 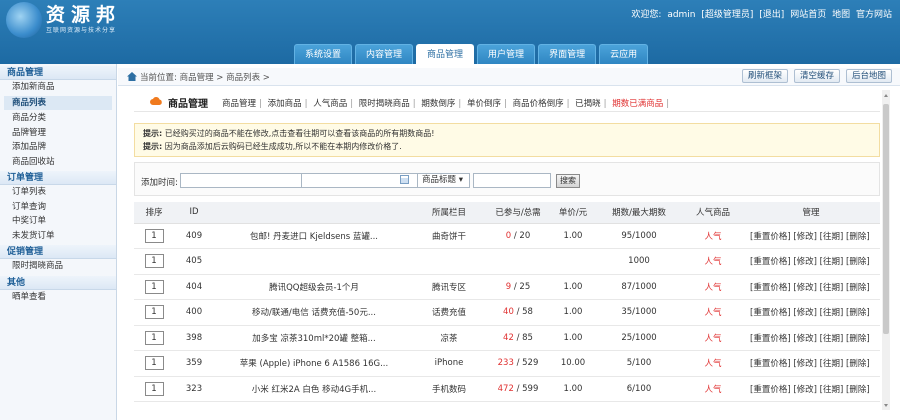 What do you see at coordinates (518, 363) in the screenshot?
I see `row-joined: 233 / 529` at bounding box center [518, 363].